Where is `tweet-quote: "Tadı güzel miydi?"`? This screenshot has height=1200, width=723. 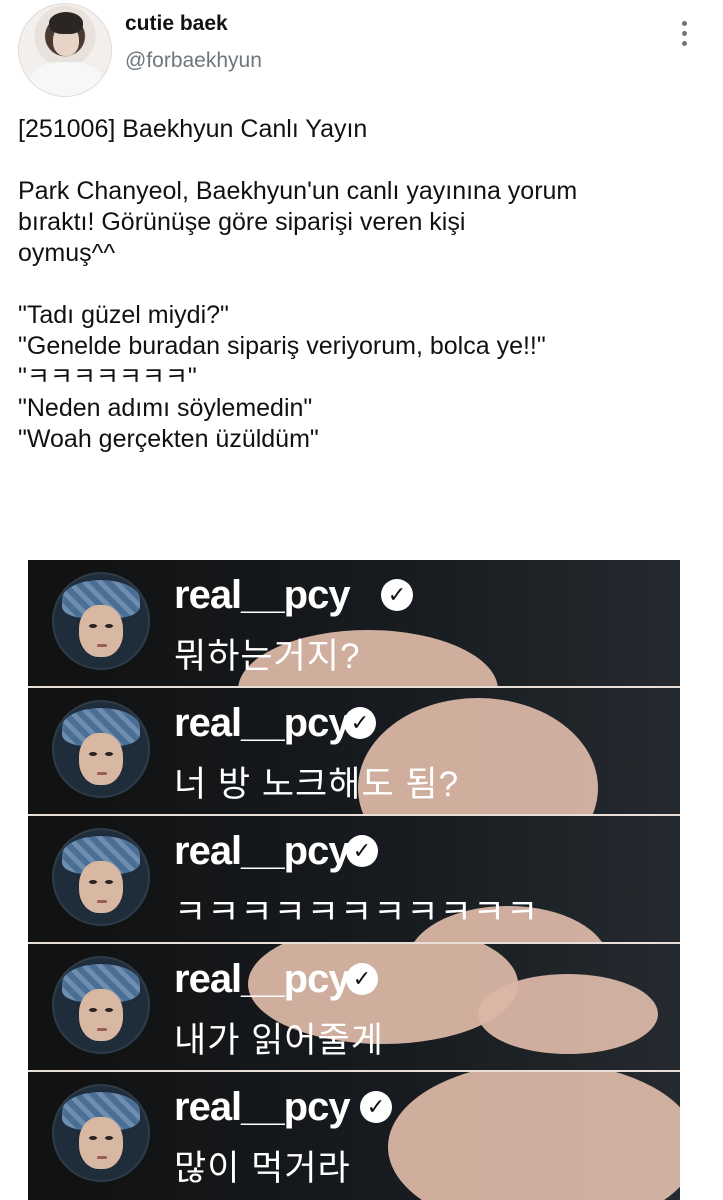
tweet-quote: "Tadı güzel miydi?" is located at coordinates (123, 315).